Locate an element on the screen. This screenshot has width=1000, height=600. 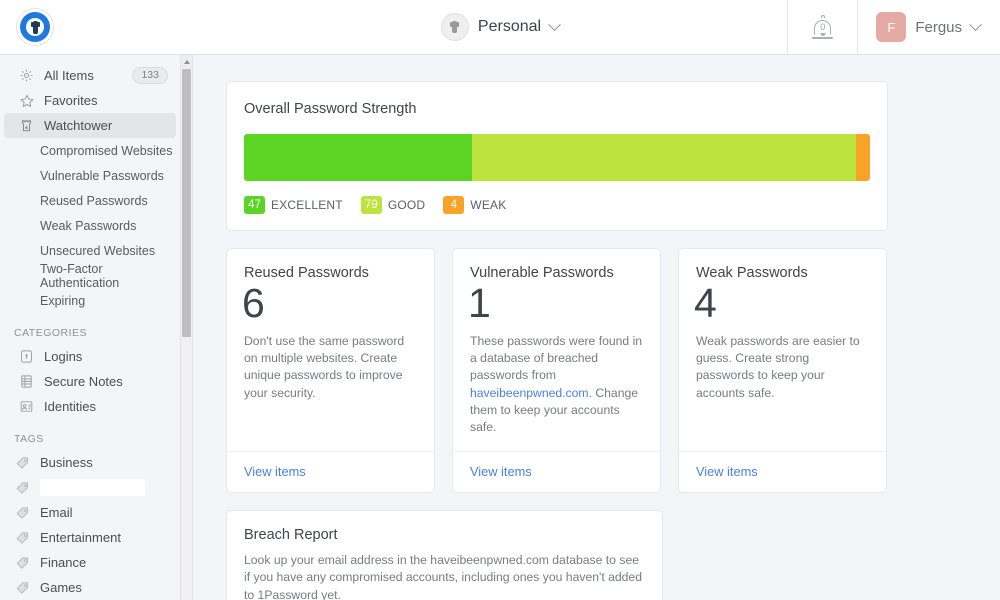
sidebar-scrollbar is located at coordinates (186, 327).